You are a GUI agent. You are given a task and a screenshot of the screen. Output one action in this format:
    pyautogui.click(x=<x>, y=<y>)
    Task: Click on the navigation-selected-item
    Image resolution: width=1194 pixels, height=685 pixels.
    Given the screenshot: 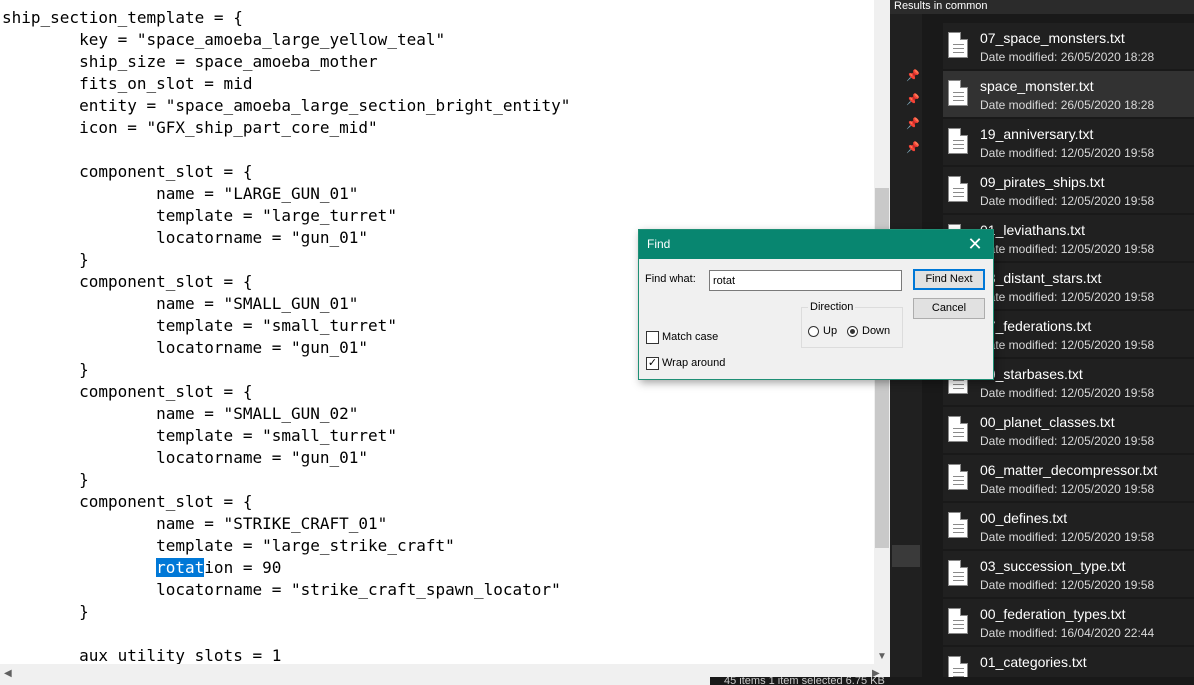 What is the action you would take?
    pyautogui.click(x=906, y=556)
    